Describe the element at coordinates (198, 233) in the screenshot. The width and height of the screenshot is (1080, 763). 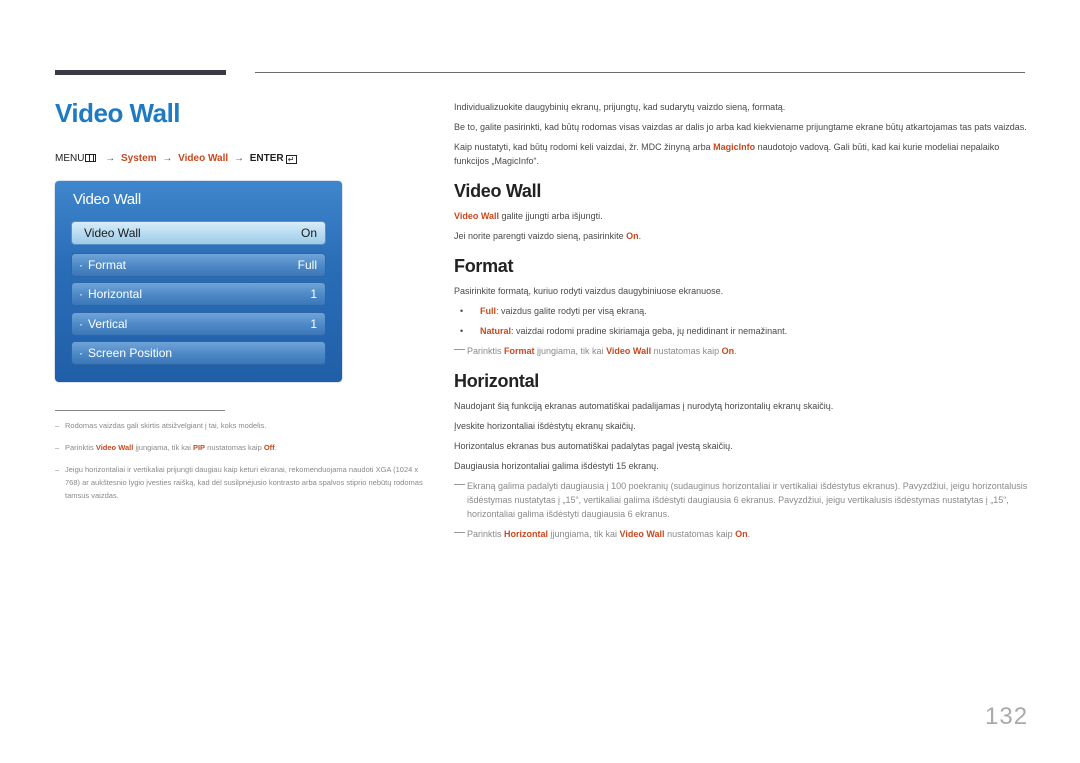
I see `osd-item-video-wall: Video Wall On` at that location.